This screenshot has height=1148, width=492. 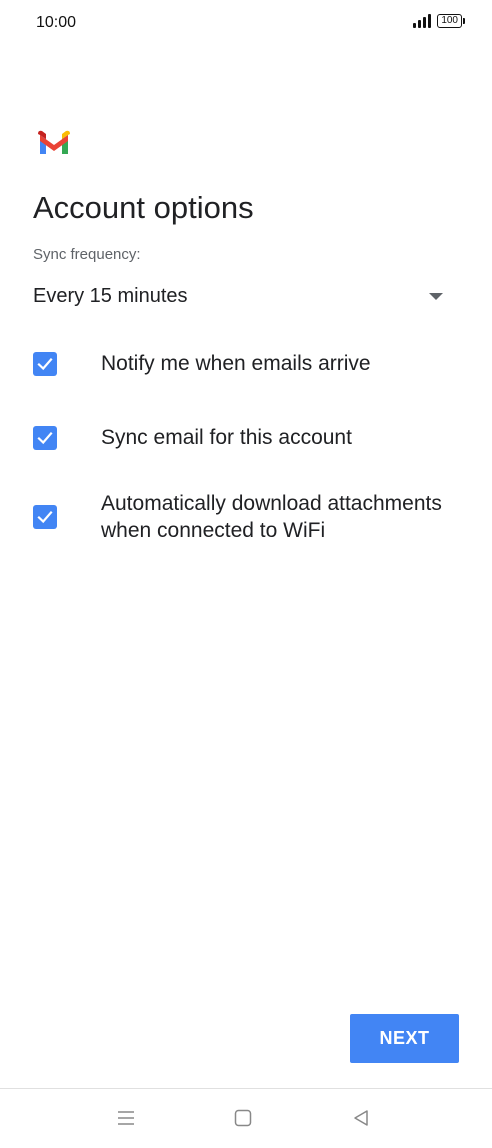 What do you see at coordinates (361, 1118) in the screenshot?
I see `back-icon` at bounding box center [361, 1118].